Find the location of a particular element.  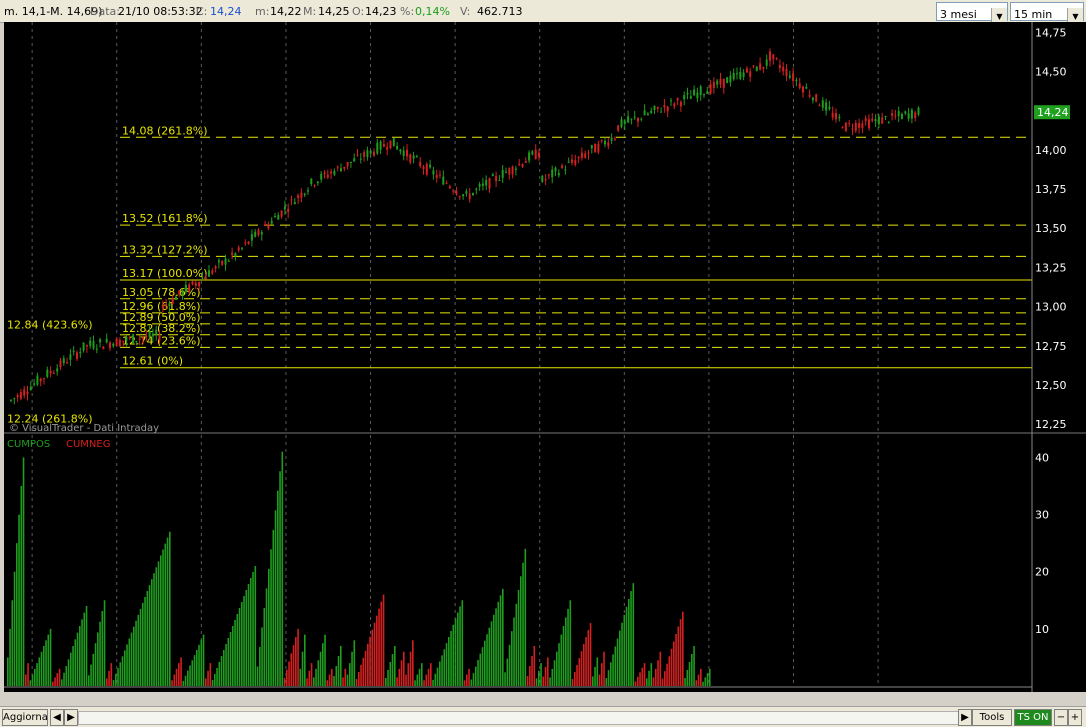

tools-button: Tools is located at coordinates (992, 717).